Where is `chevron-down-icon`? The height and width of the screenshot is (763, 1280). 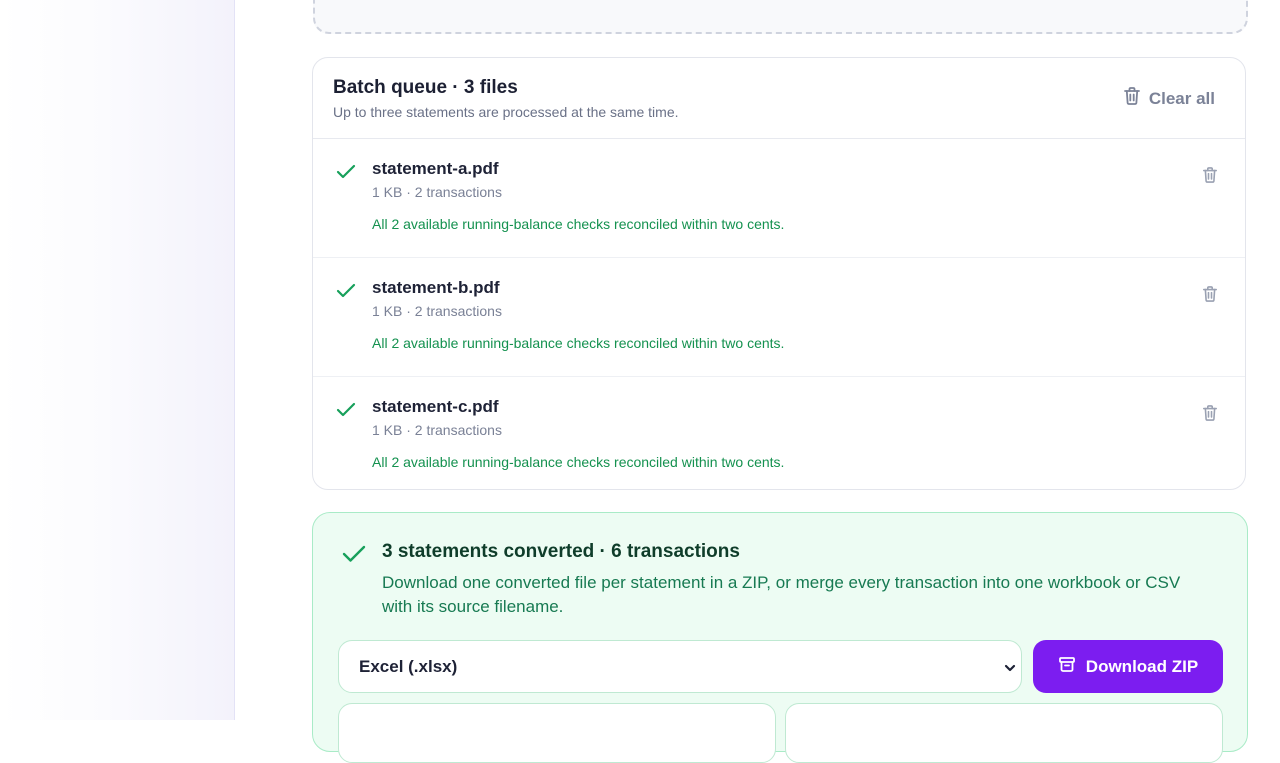 chevron-down-icon is located at coordinates (1010, 670).